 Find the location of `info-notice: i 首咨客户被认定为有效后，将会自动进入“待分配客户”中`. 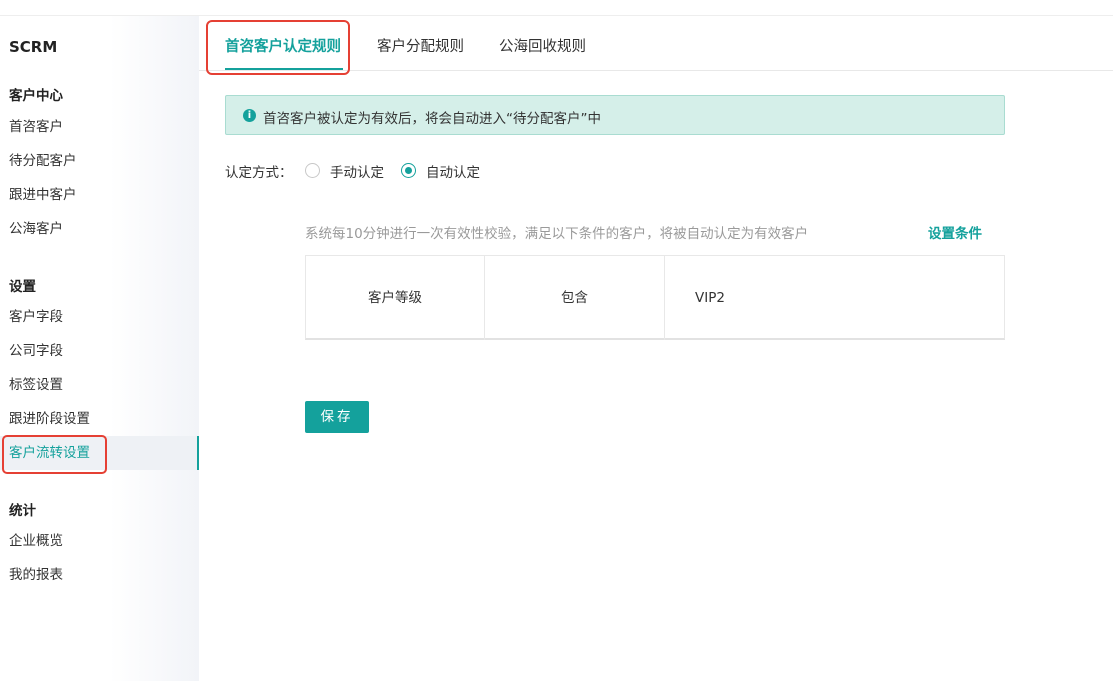

info-notice: i 首咨客户被认定为有效后，将会自动进入“待分配客户”中 is located at coordinates (615, 115).